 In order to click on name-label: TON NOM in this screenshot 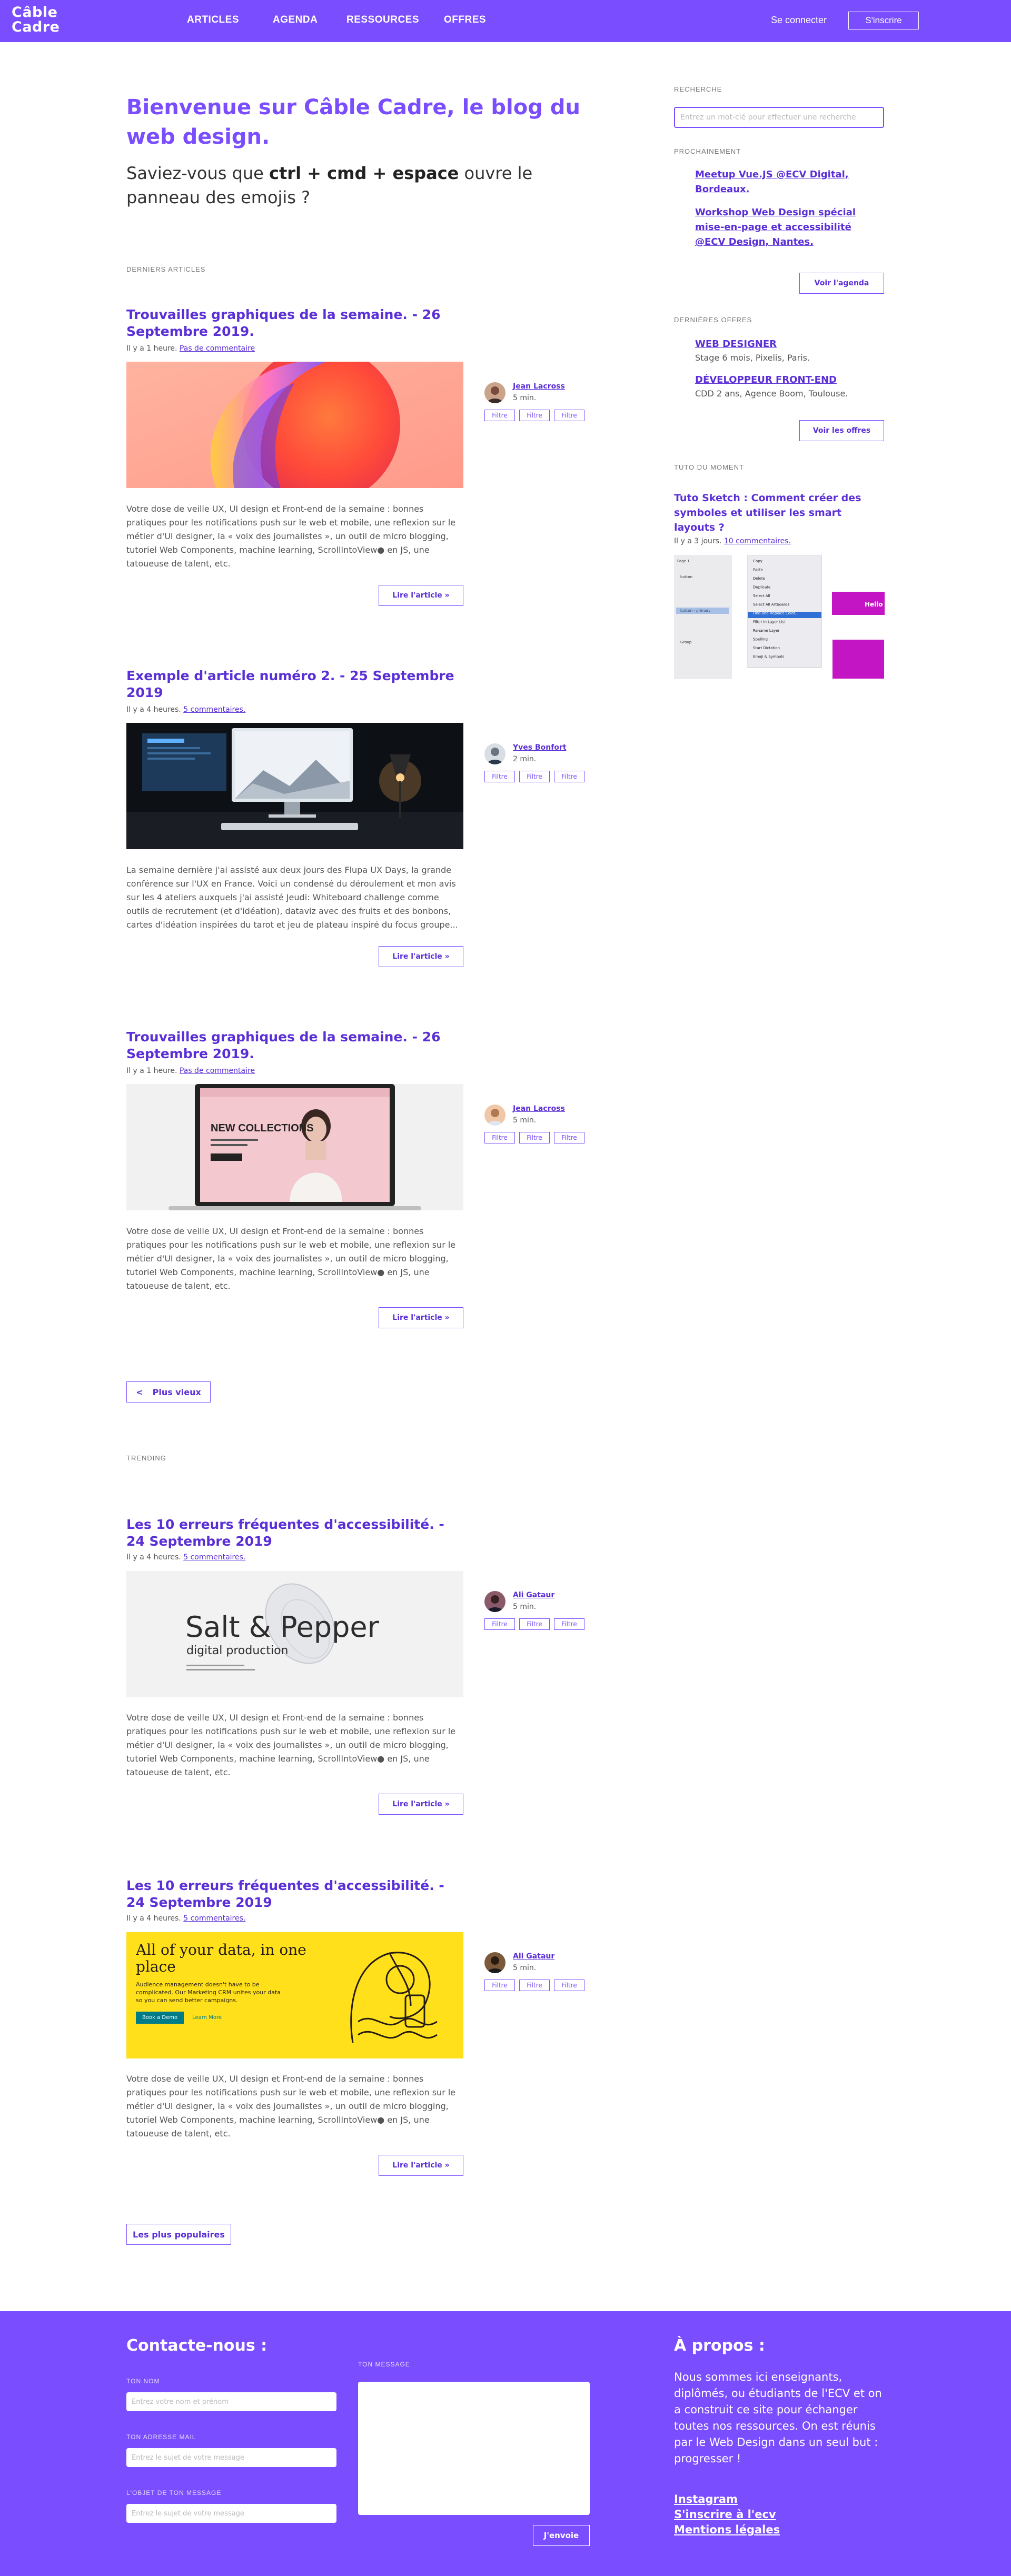, I will do `click(143, 2381)`.